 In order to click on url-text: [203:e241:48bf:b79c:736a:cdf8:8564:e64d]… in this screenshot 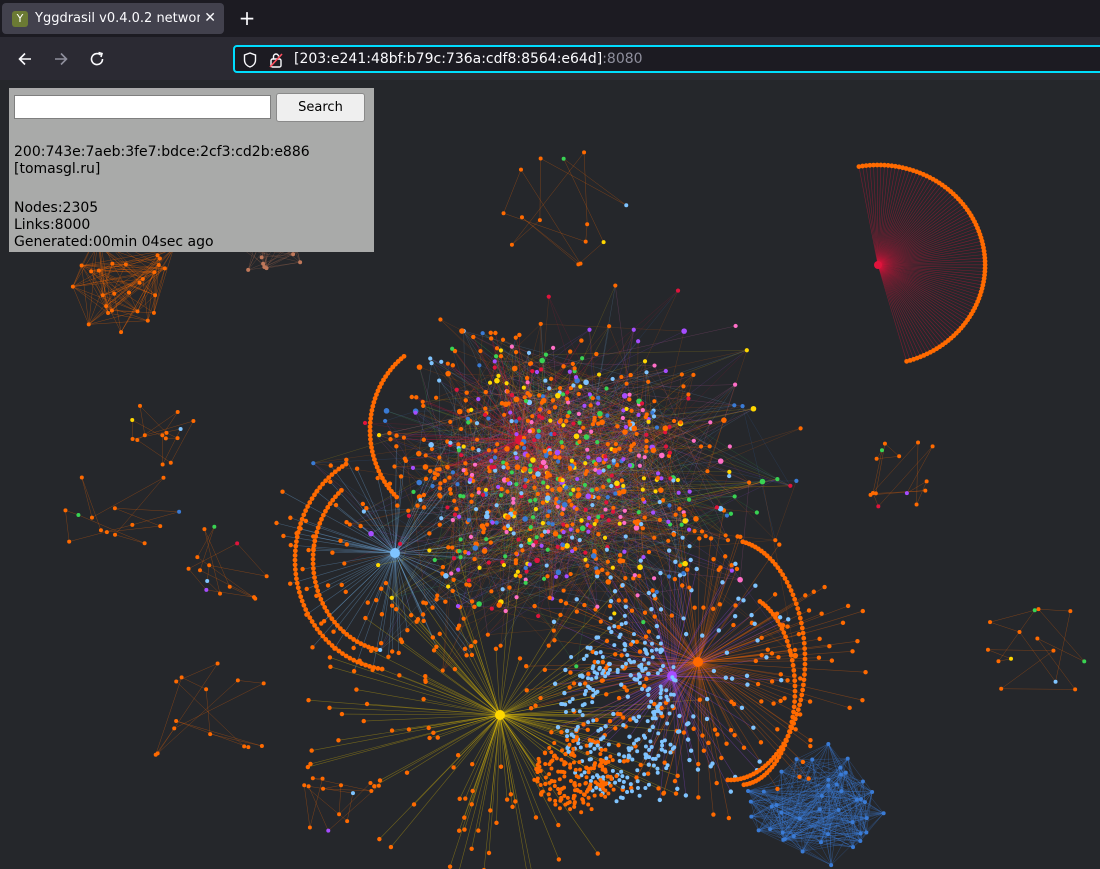, I will do `click(468, 59)`.